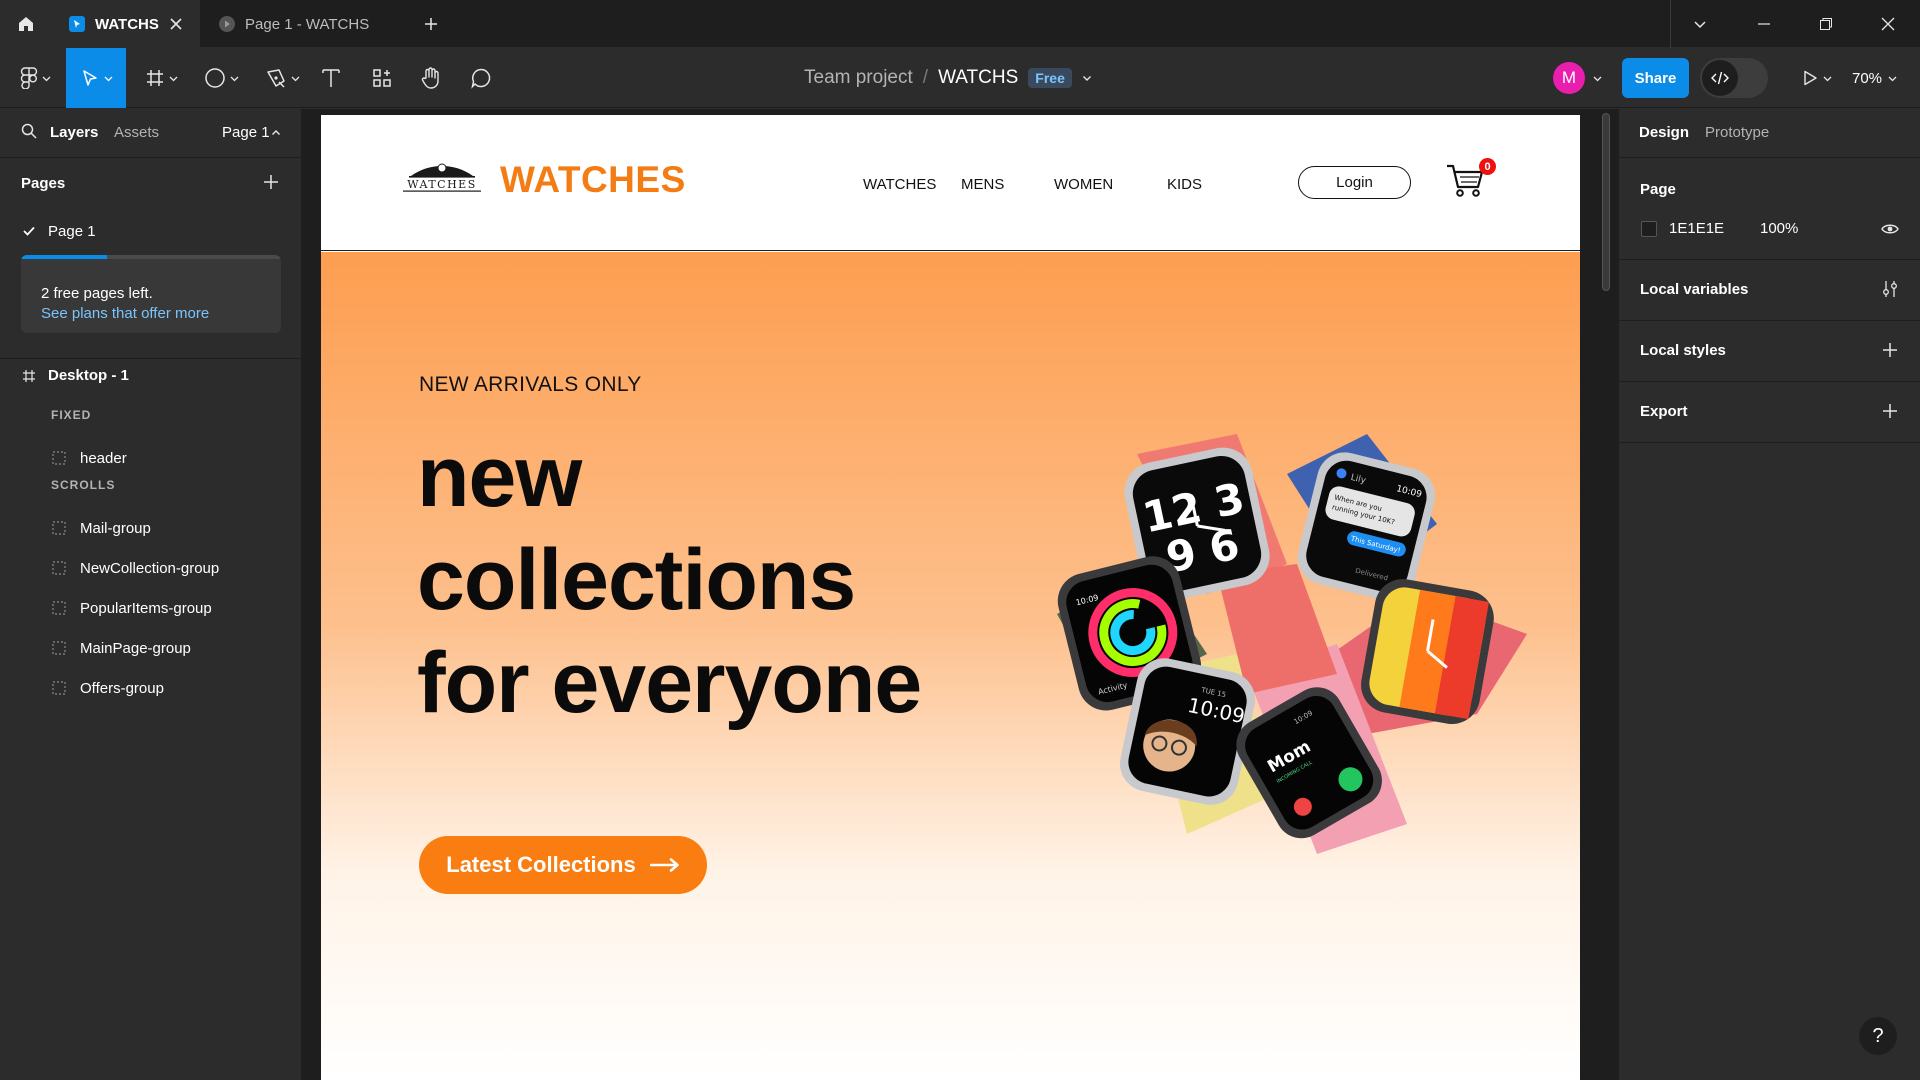 This screenshot has height=1080, width=1920. I want to click on layer-item: header, so click(89, 458).